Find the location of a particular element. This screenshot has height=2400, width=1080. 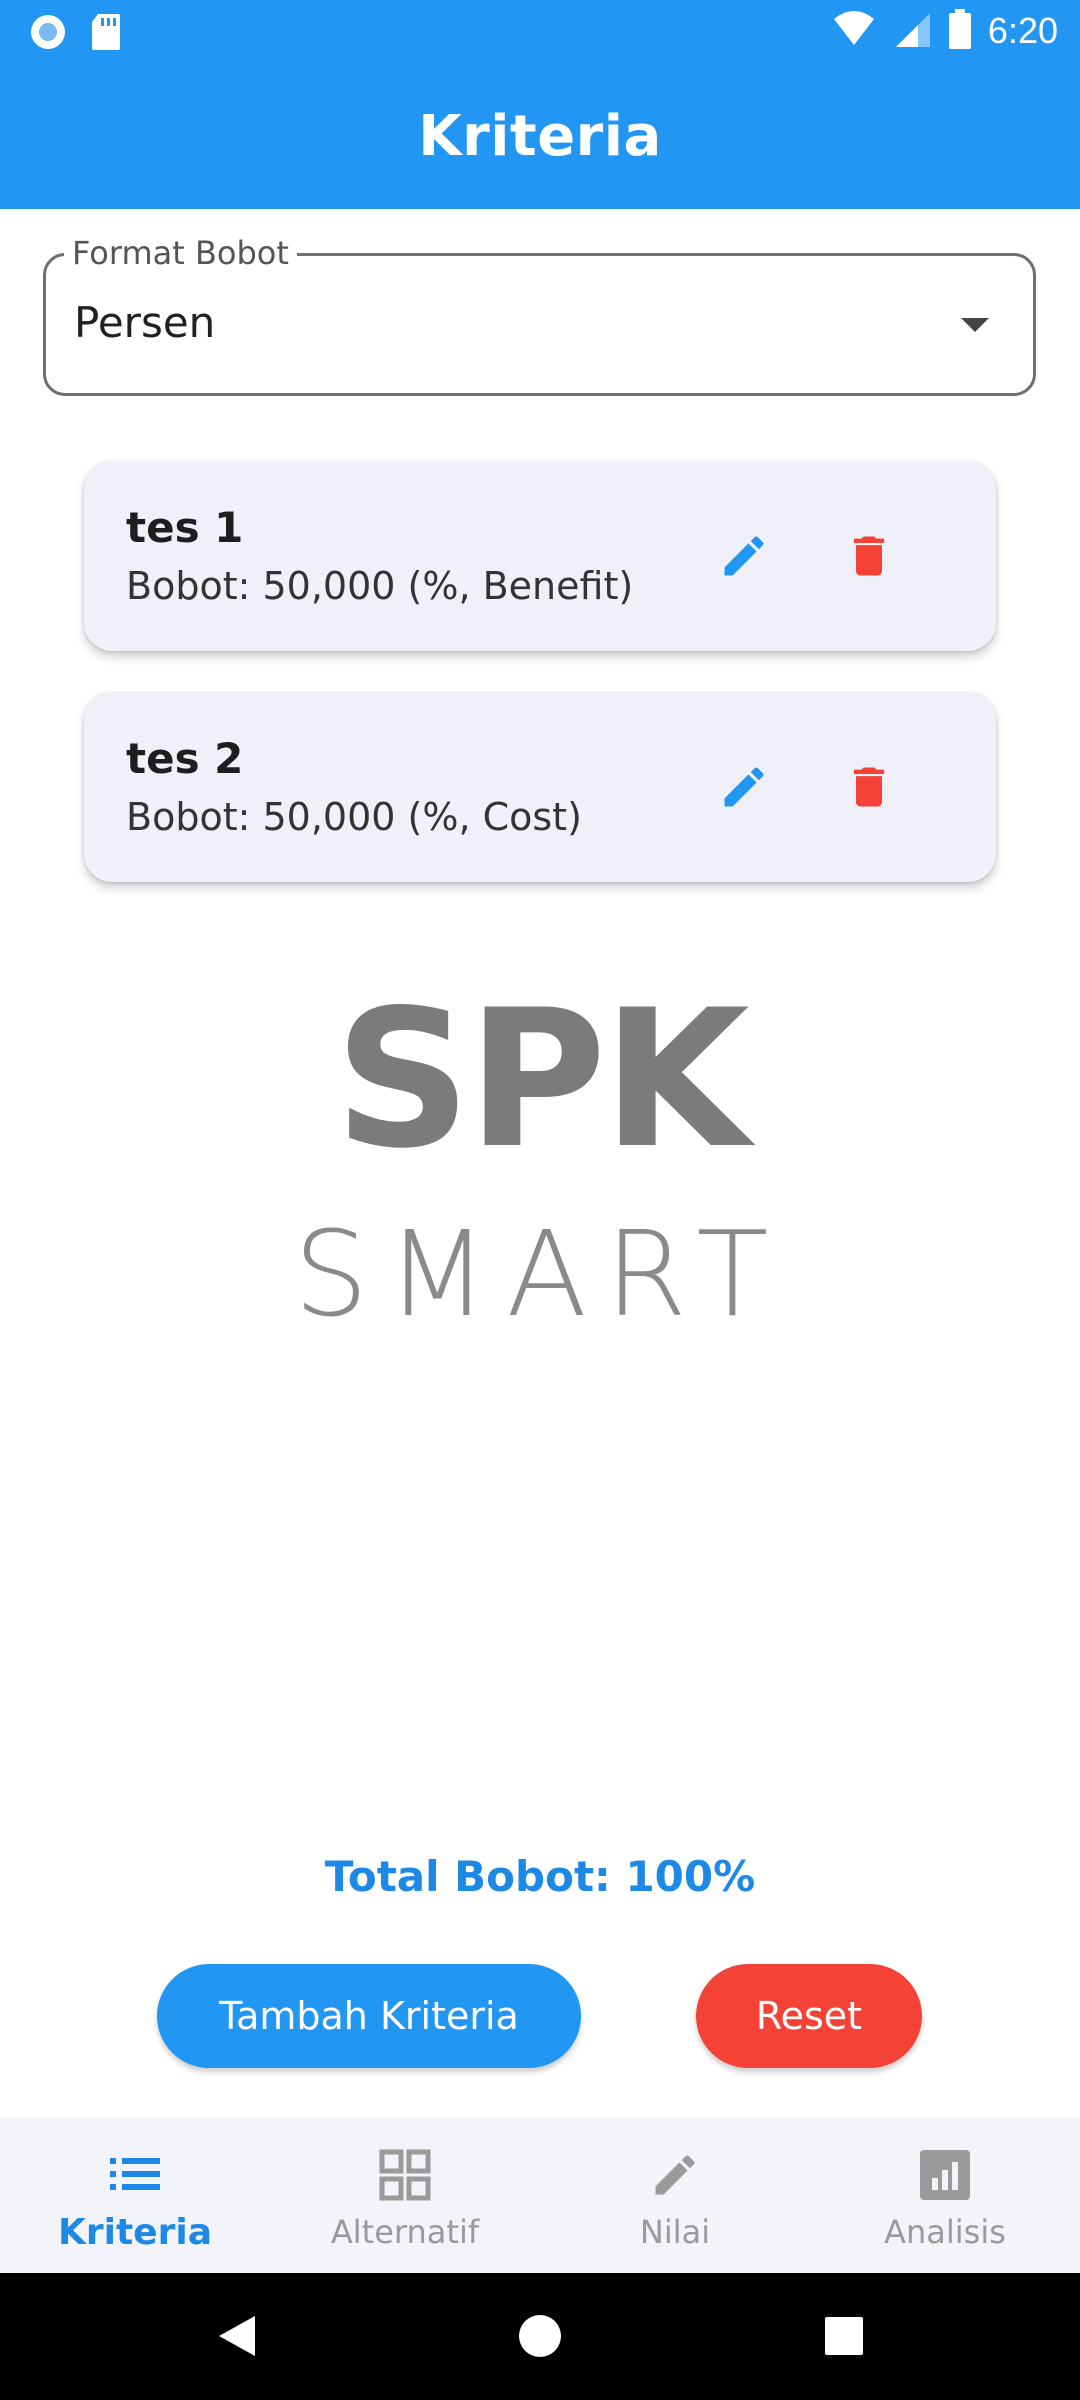

logo-spk: SPK is located at coordinates (541, 1079).